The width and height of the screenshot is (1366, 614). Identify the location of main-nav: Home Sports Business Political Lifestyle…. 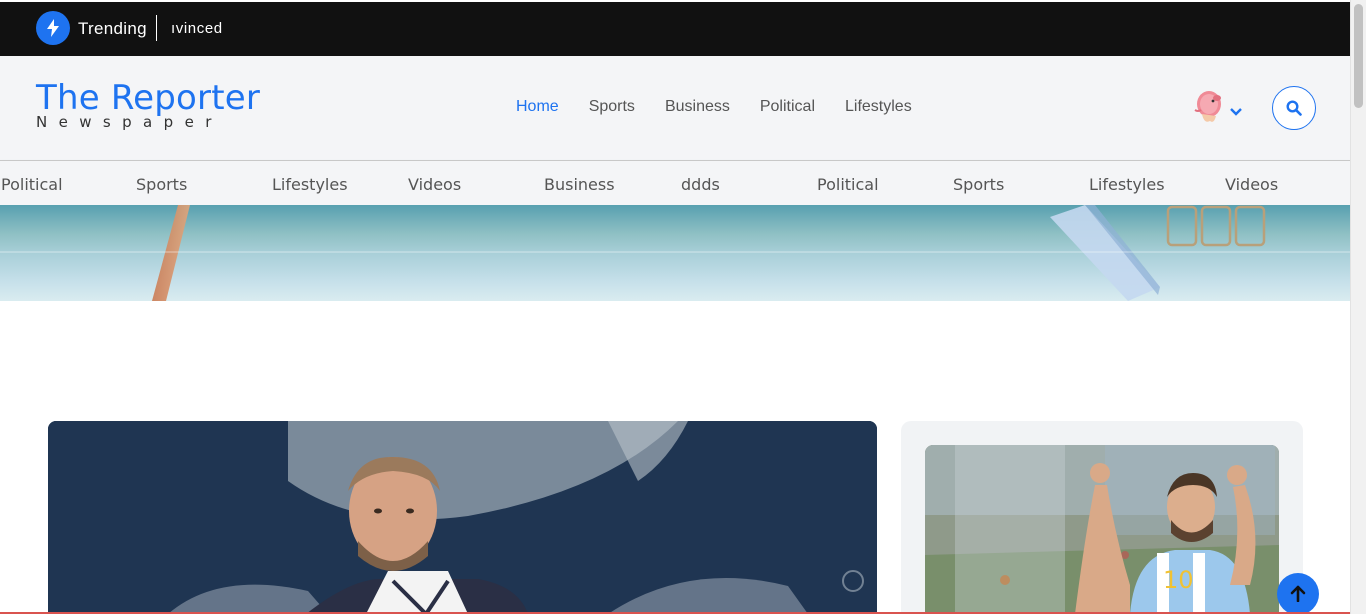
(714, 107).